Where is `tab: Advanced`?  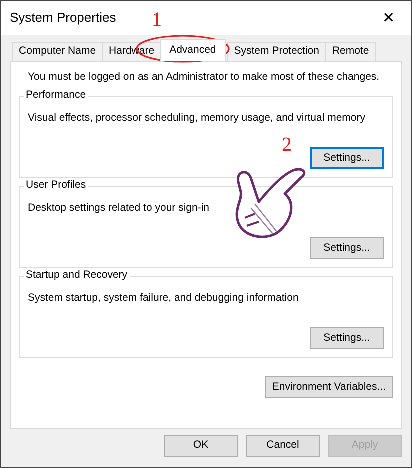
tab: Advanced is located at coordinates (193, 50).